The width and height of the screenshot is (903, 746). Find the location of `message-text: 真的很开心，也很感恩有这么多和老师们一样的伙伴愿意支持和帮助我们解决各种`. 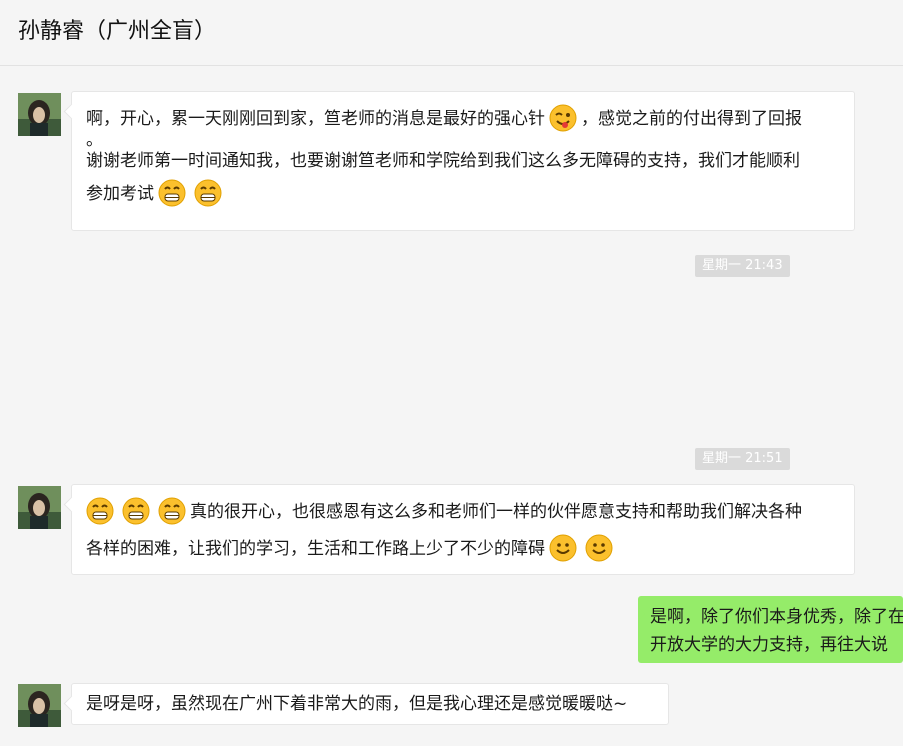

message-text: 真的很开心，也很感恩有这么多和老师们一样的伙伴愿意支持和帮助我们解决各种 is located at coordinates (464, 511).